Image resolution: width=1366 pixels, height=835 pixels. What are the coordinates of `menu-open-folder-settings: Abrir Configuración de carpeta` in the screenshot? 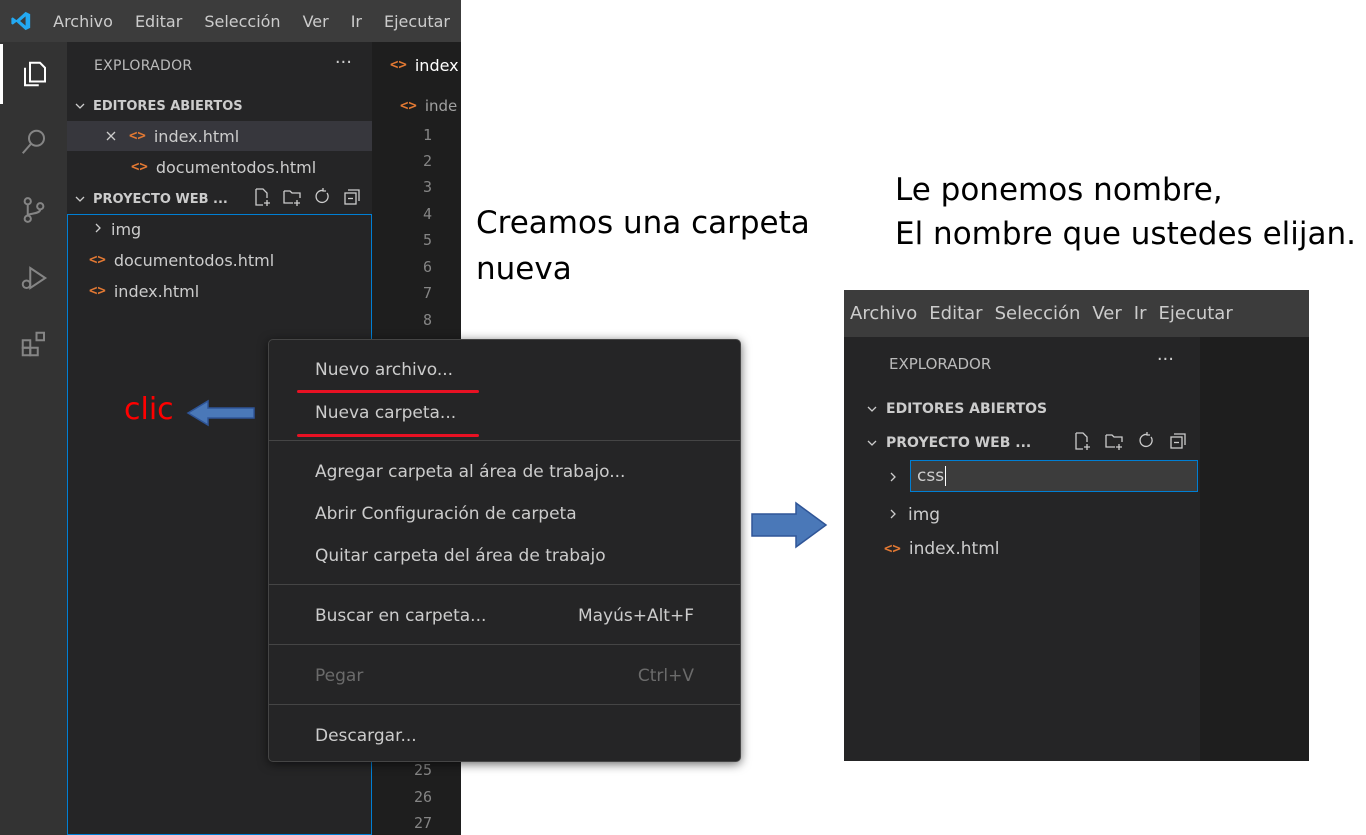 It's located at (504, 514).